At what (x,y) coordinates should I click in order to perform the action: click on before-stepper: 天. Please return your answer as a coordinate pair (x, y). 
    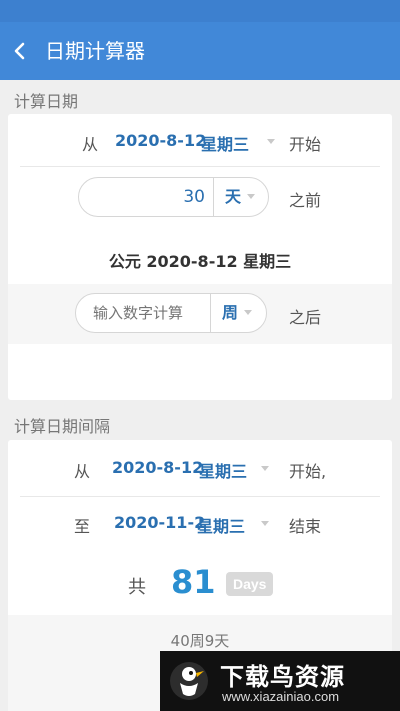
    Looking at the image, I should click on (173, 197).